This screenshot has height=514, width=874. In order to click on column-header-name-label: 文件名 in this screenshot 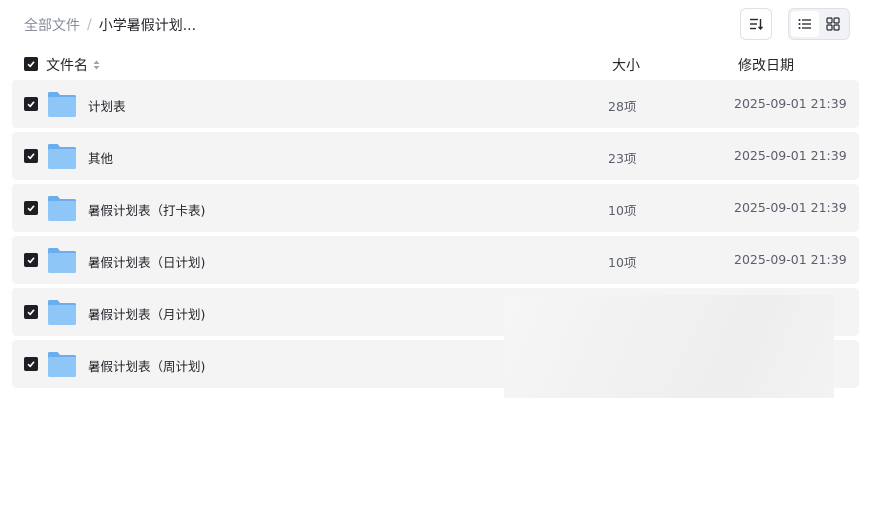, I will do `click(67, 66)`.